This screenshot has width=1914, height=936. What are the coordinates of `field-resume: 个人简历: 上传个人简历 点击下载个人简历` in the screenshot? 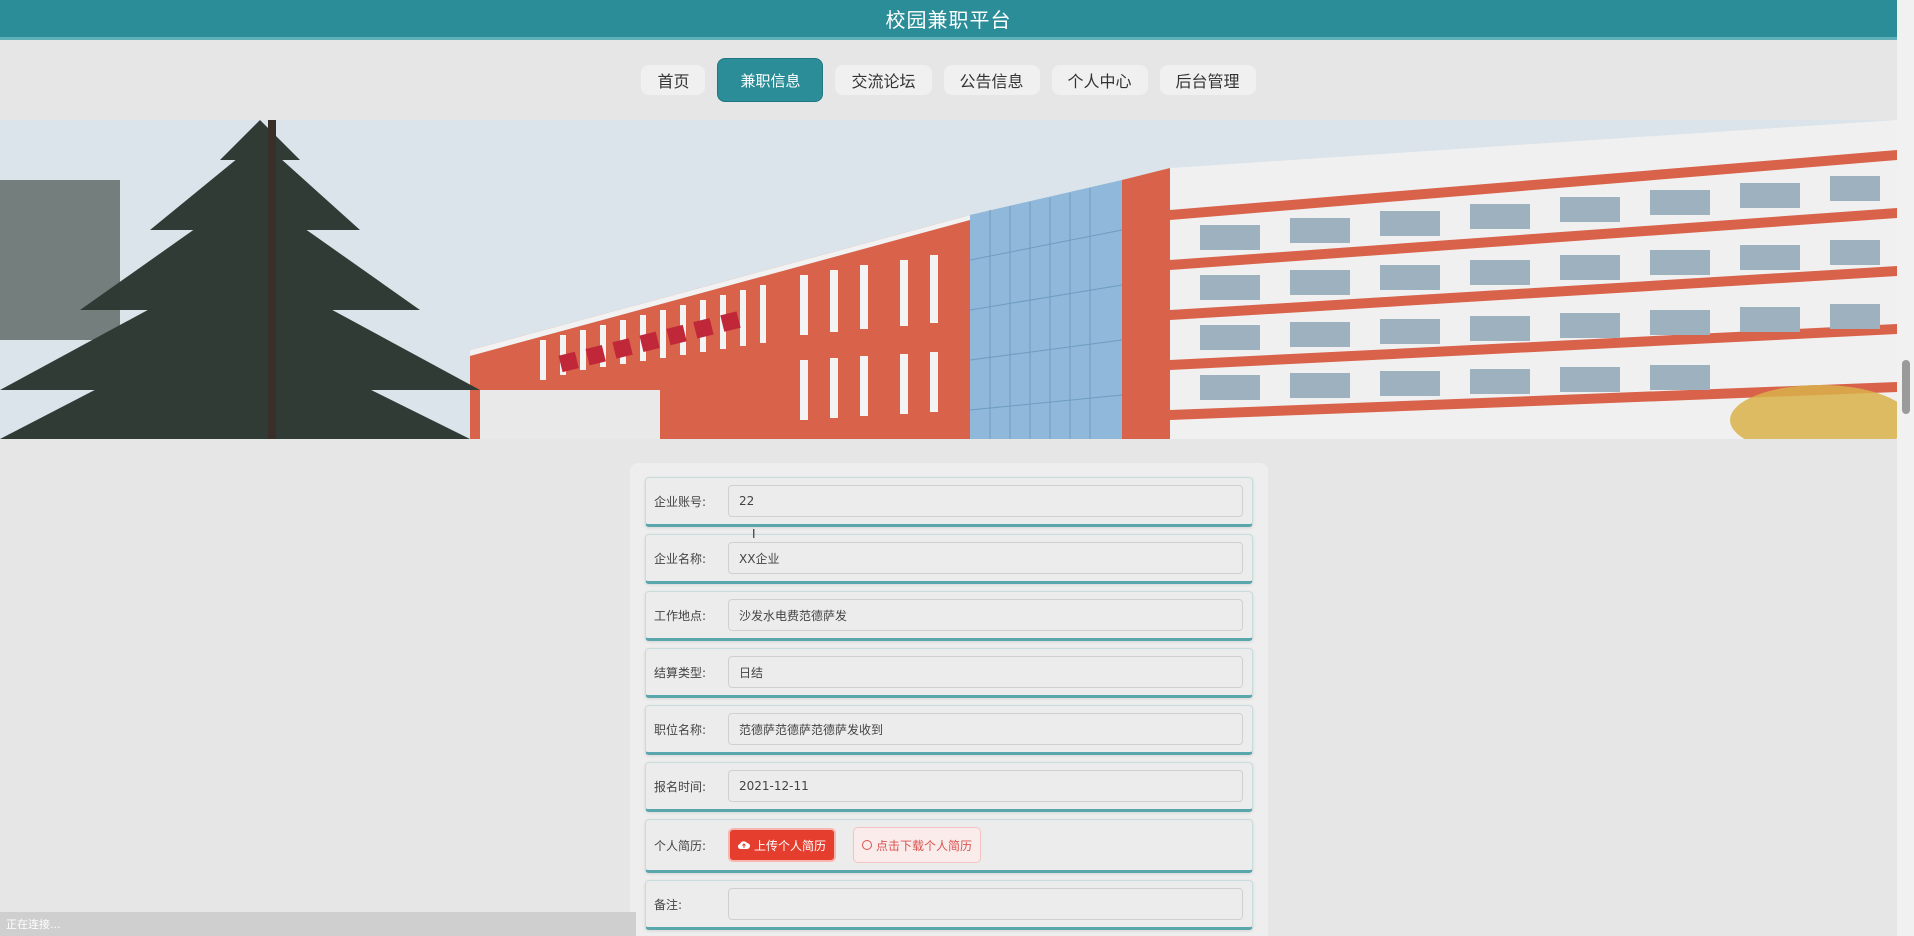 It's located at (949, 846).